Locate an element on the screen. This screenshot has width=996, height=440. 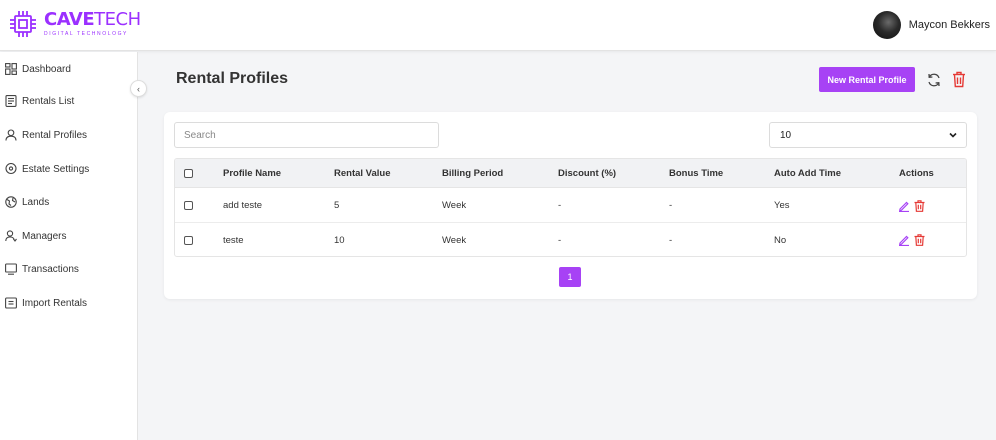
user-icon is located at coordinates (11, 135).